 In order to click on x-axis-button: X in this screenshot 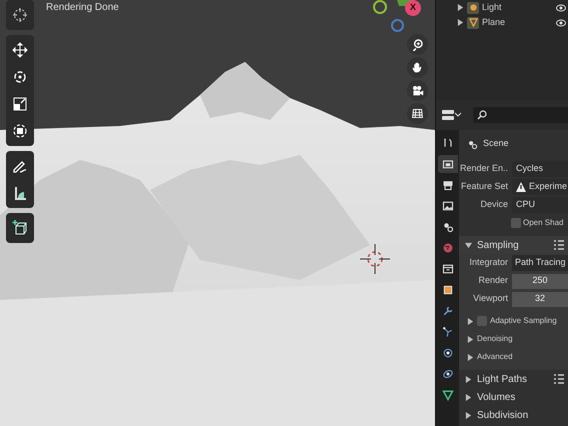, I will do `click(413, 8)`.